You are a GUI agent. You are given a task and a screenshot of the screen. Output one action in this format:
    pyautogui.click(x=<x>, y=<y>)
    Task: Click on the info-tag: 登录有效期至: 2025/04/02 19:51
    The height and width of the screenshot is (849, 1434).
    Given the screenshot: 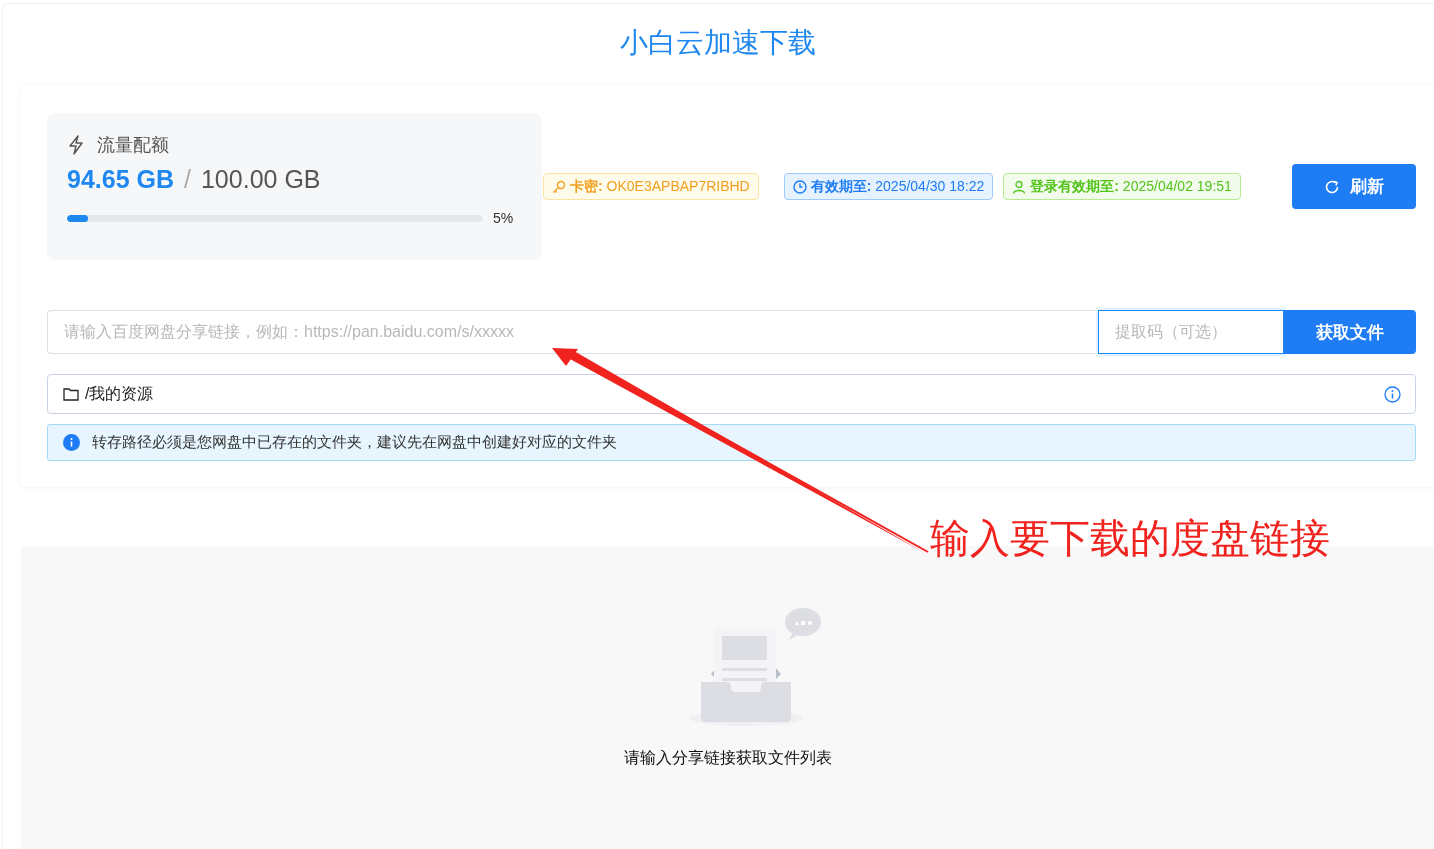 What is the action you would take?
    pyautogui.click(x=1122, y=186)
    